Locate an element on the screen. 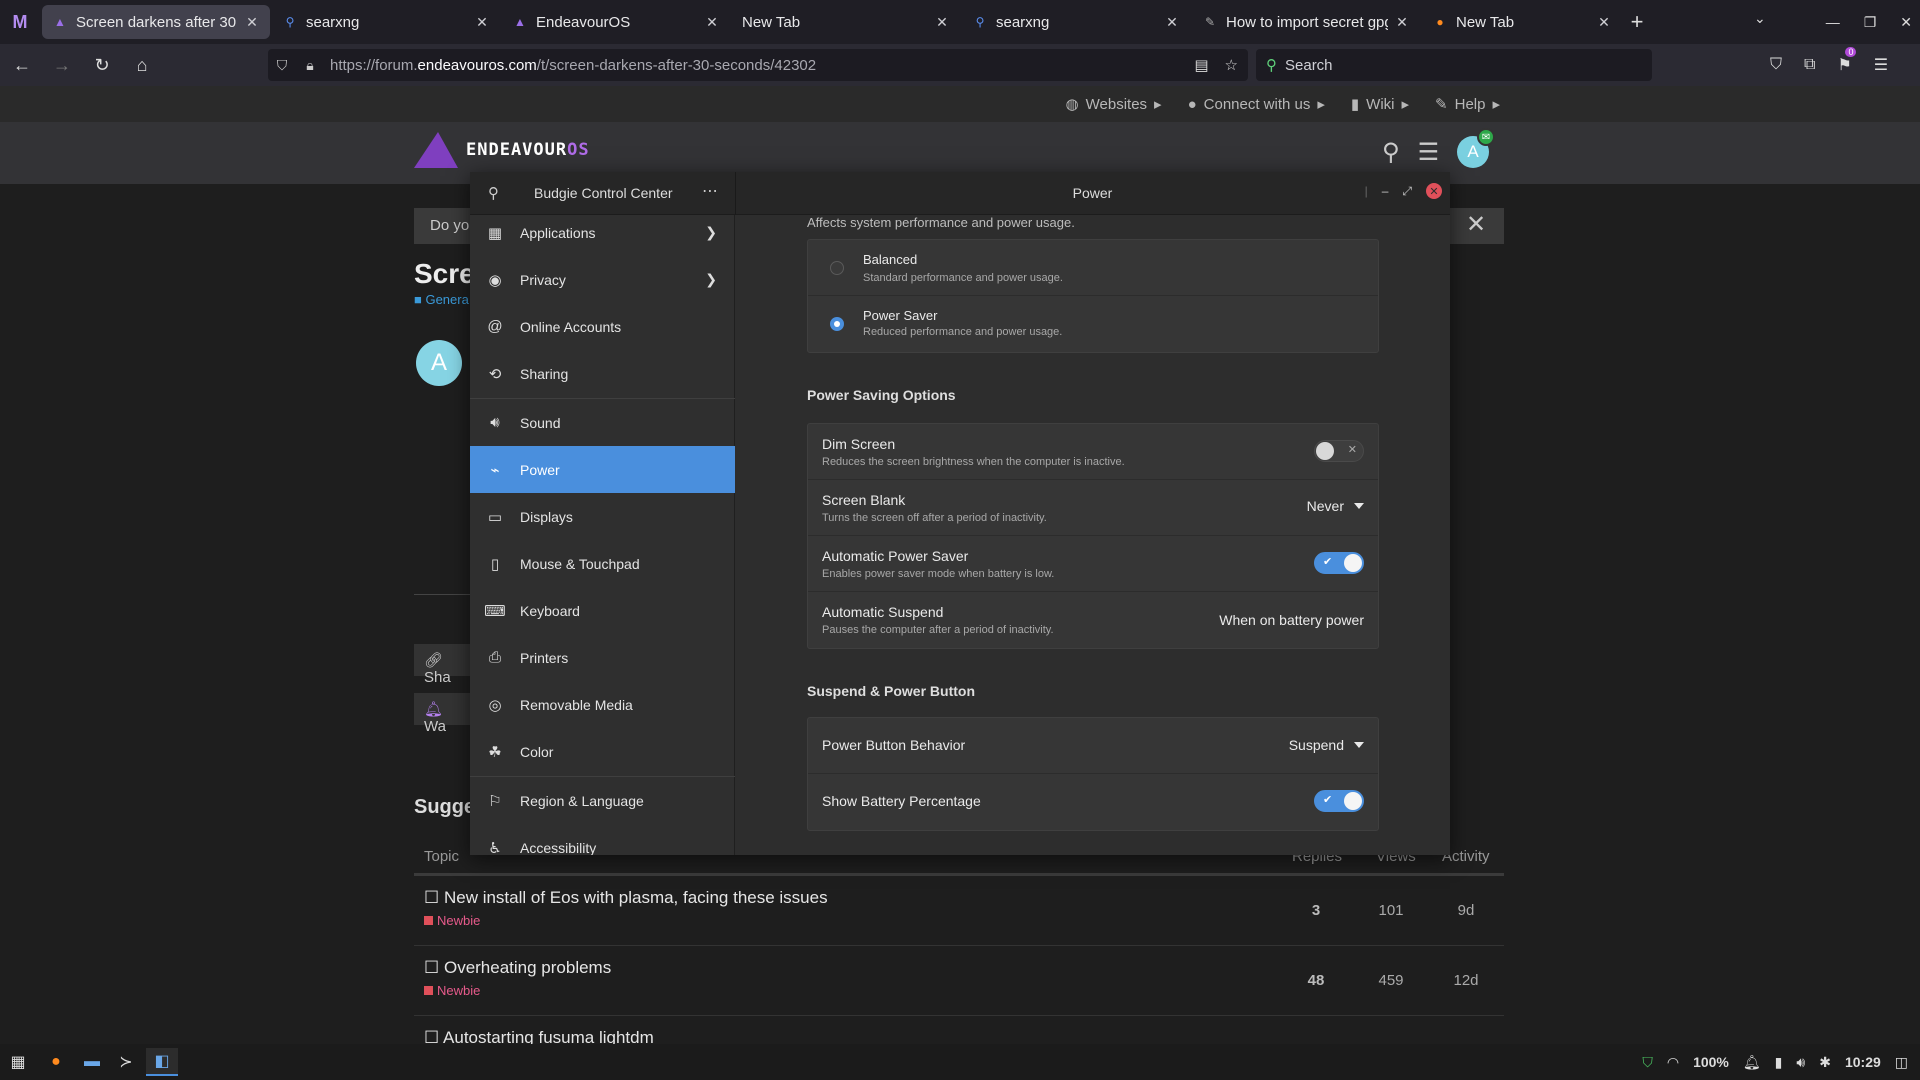 The width and height of the screenshot is (1920, 1080). row-power-button: Power Button Behavior Suspend is located at coordinates (1093, 746).